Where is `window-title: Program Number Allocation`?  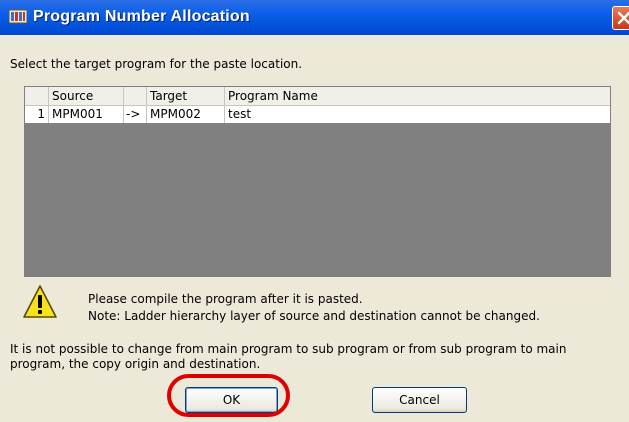 window-title: Program Number Allocation is located at coordinates (141, 16).